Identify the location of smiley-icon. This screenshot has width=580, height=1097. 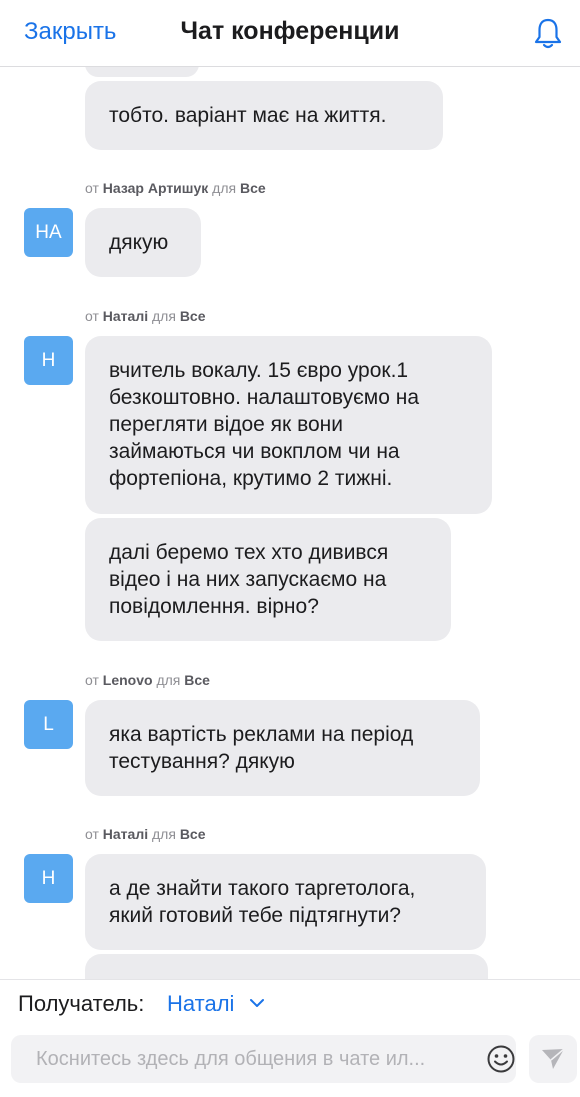
(501, 1059).